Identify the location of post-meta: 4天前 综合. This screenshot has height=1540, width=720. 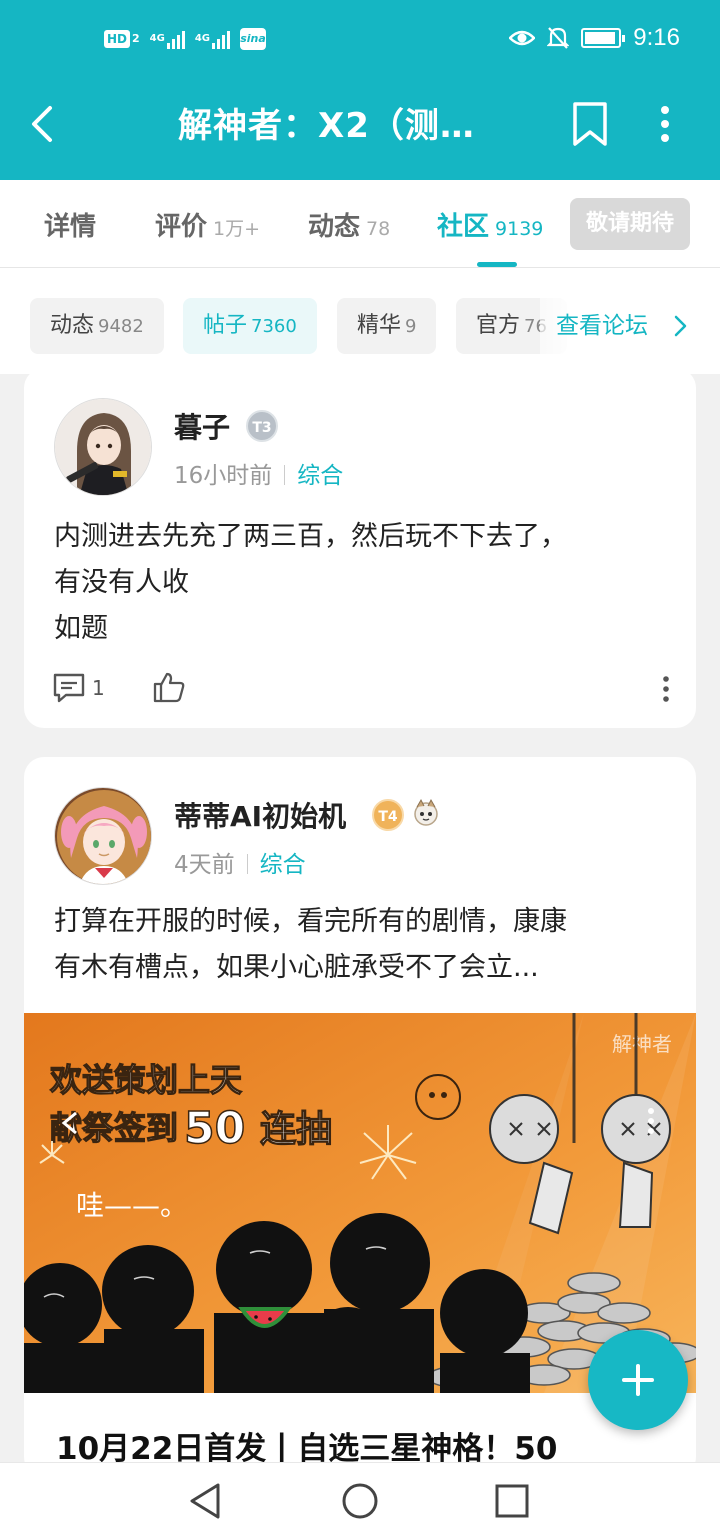
(240, 862).